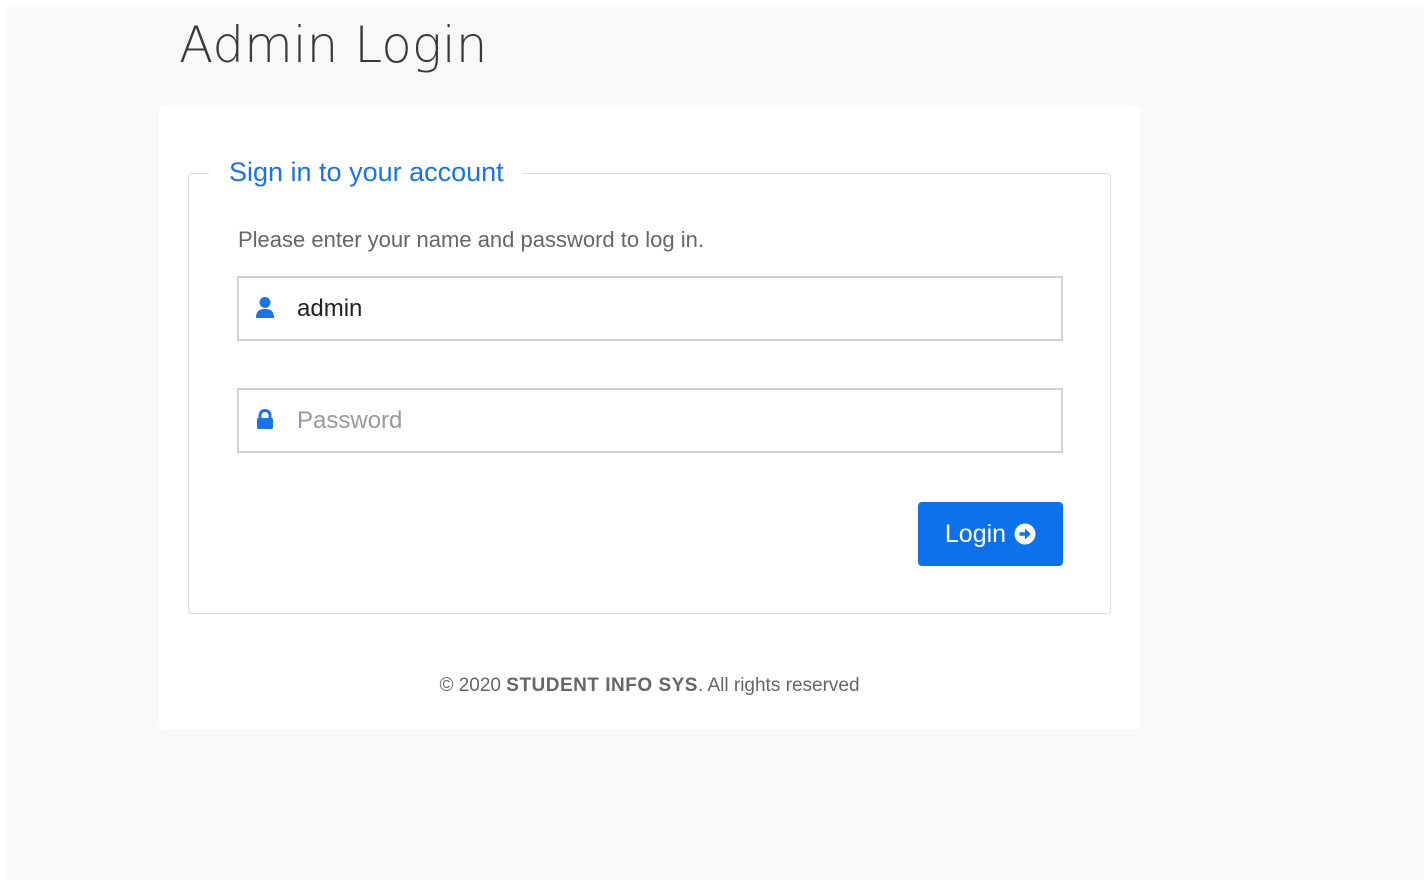 The width and height of the screenshot is (1424, 880). I want to click on password-field-group, so click(650, 420).